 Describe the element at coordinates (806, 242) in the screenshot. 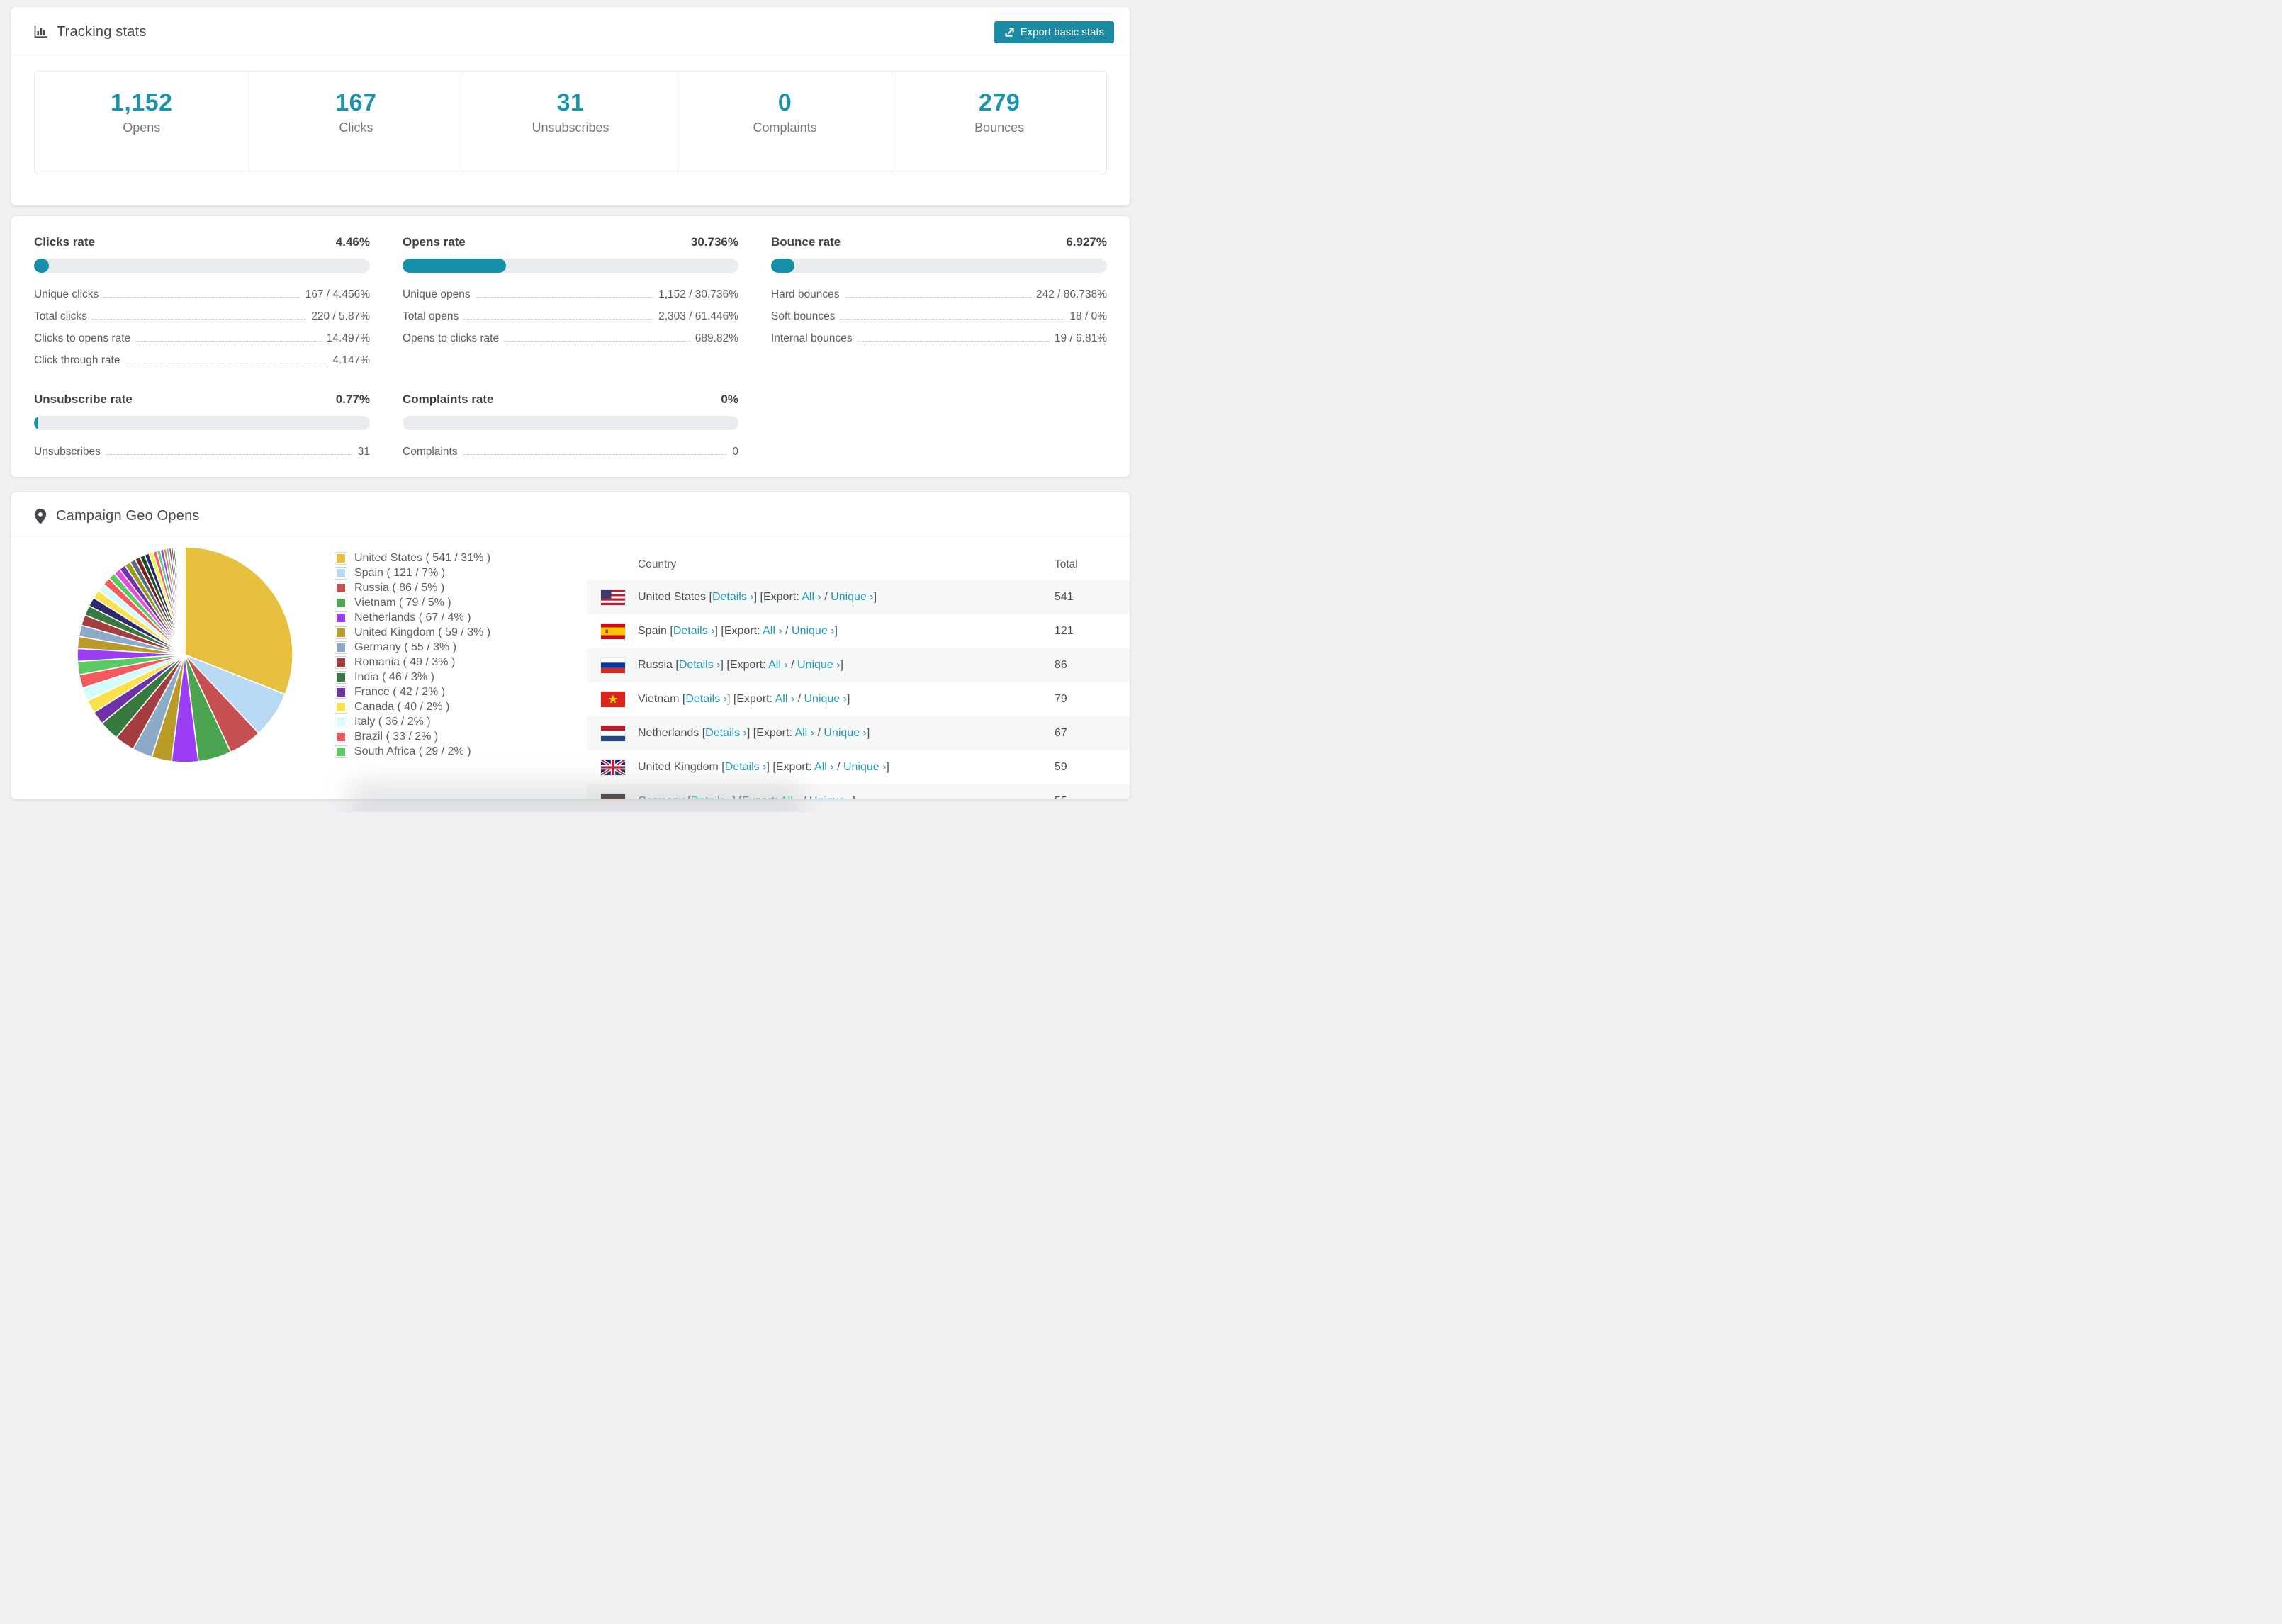

I see `rate-block-title: Bounce rate` at that location.